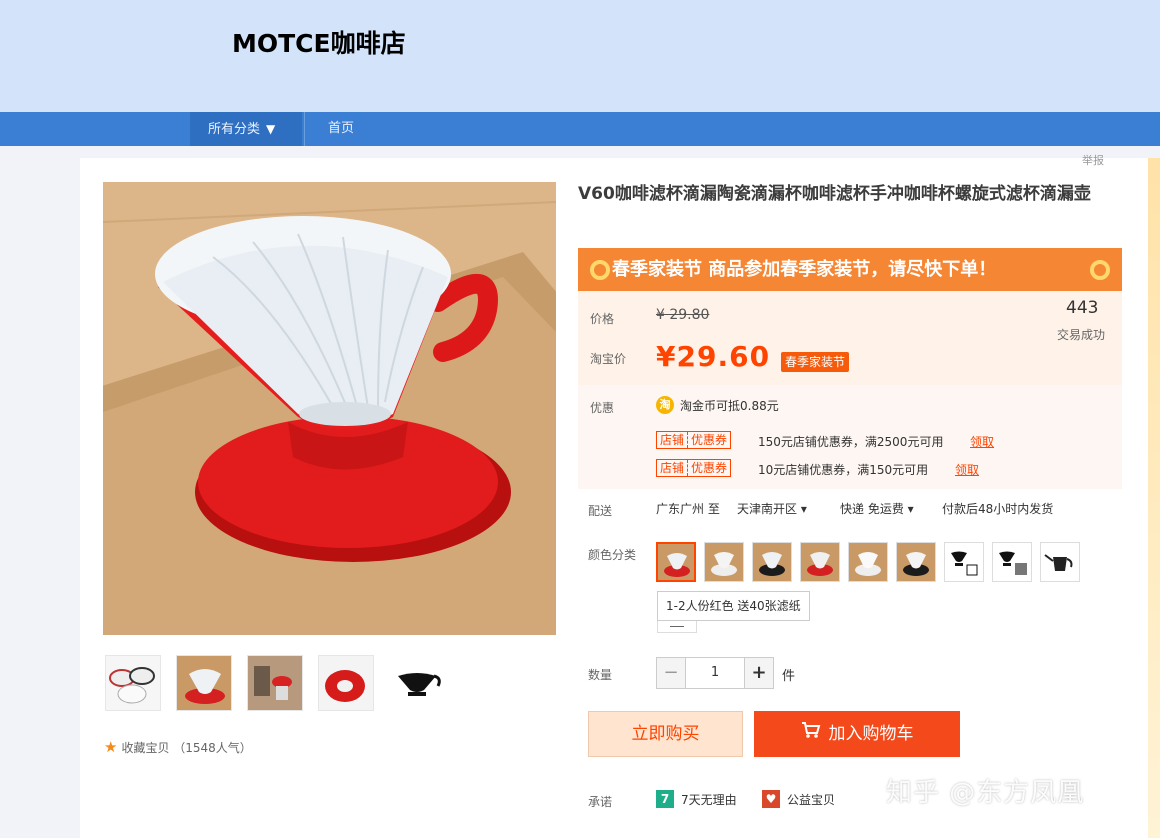 The height and width of the screenshot is (838, 1160). Describe the element at coordinates (665, 799) in the screenshot. I see `seven-day-icon: 7` at that location.